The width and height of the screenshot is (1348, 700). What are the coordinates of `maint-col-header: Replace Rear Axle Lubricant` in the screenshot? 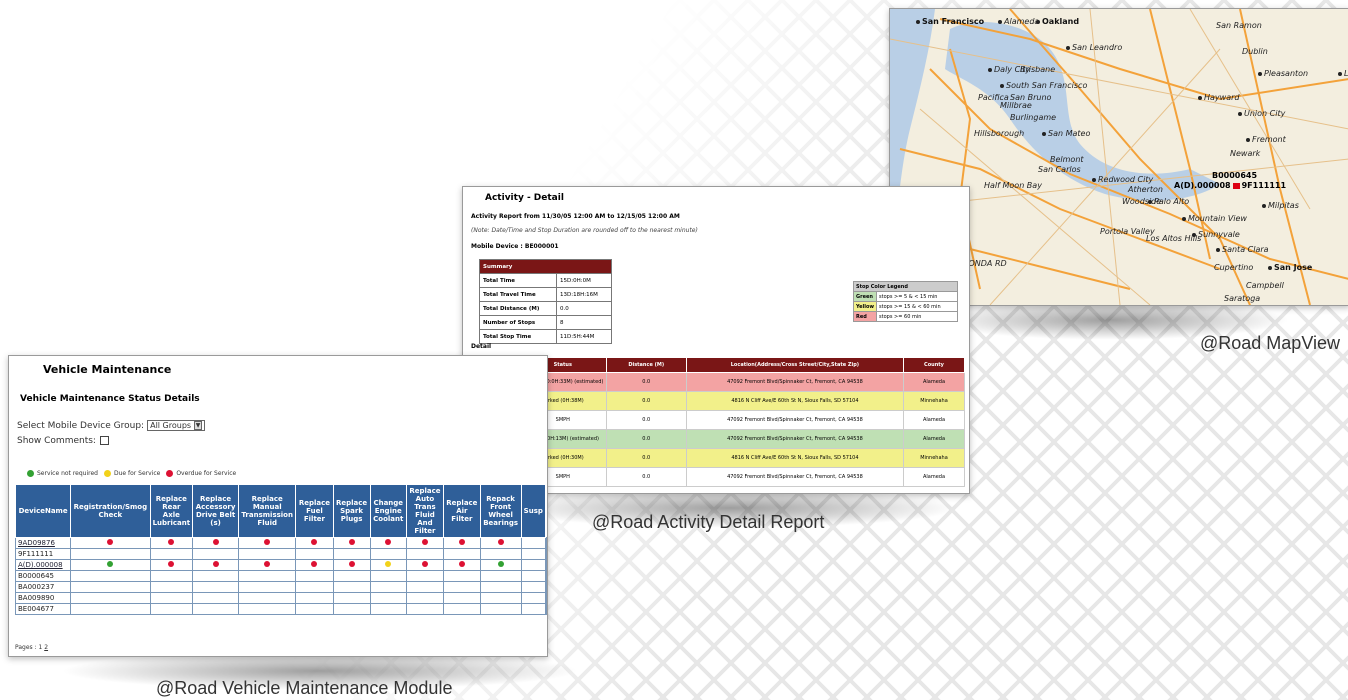 It's located at (171, 511).